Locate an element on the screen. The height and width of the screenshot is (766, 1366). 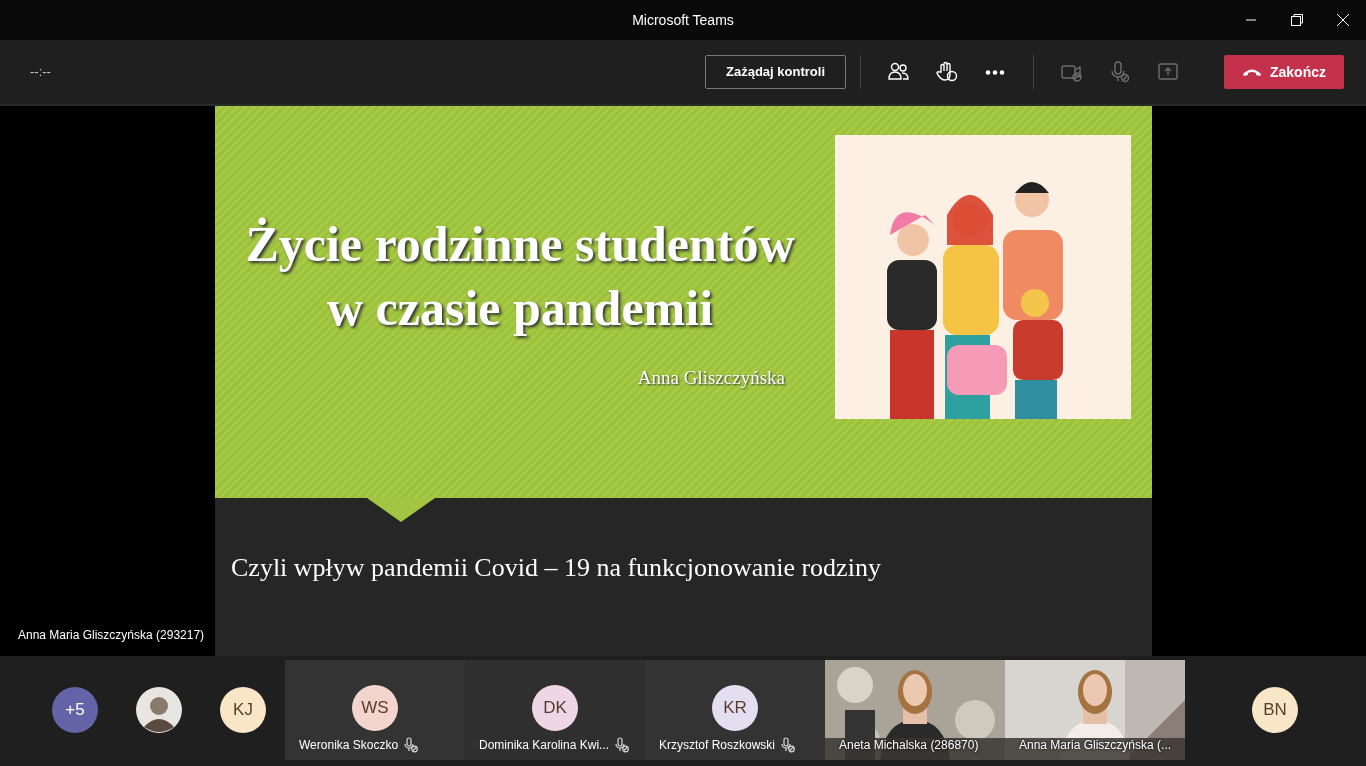
call-timer: --:-- is located at coordinates (40, 72).